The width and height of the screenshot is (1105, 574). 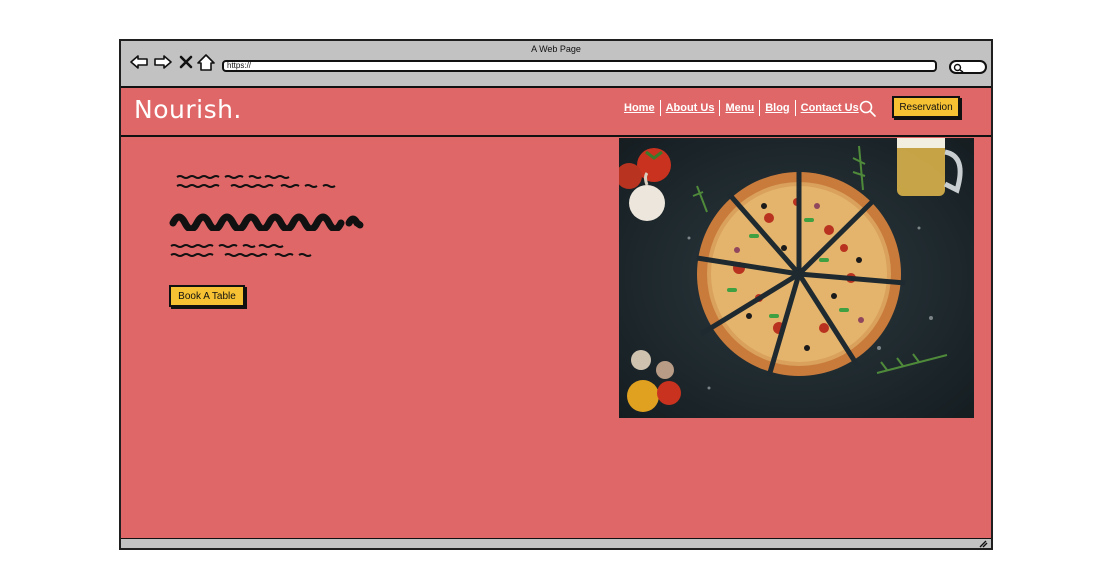 I want to click on hero-heading-scribble, so click(x=266, y=222).